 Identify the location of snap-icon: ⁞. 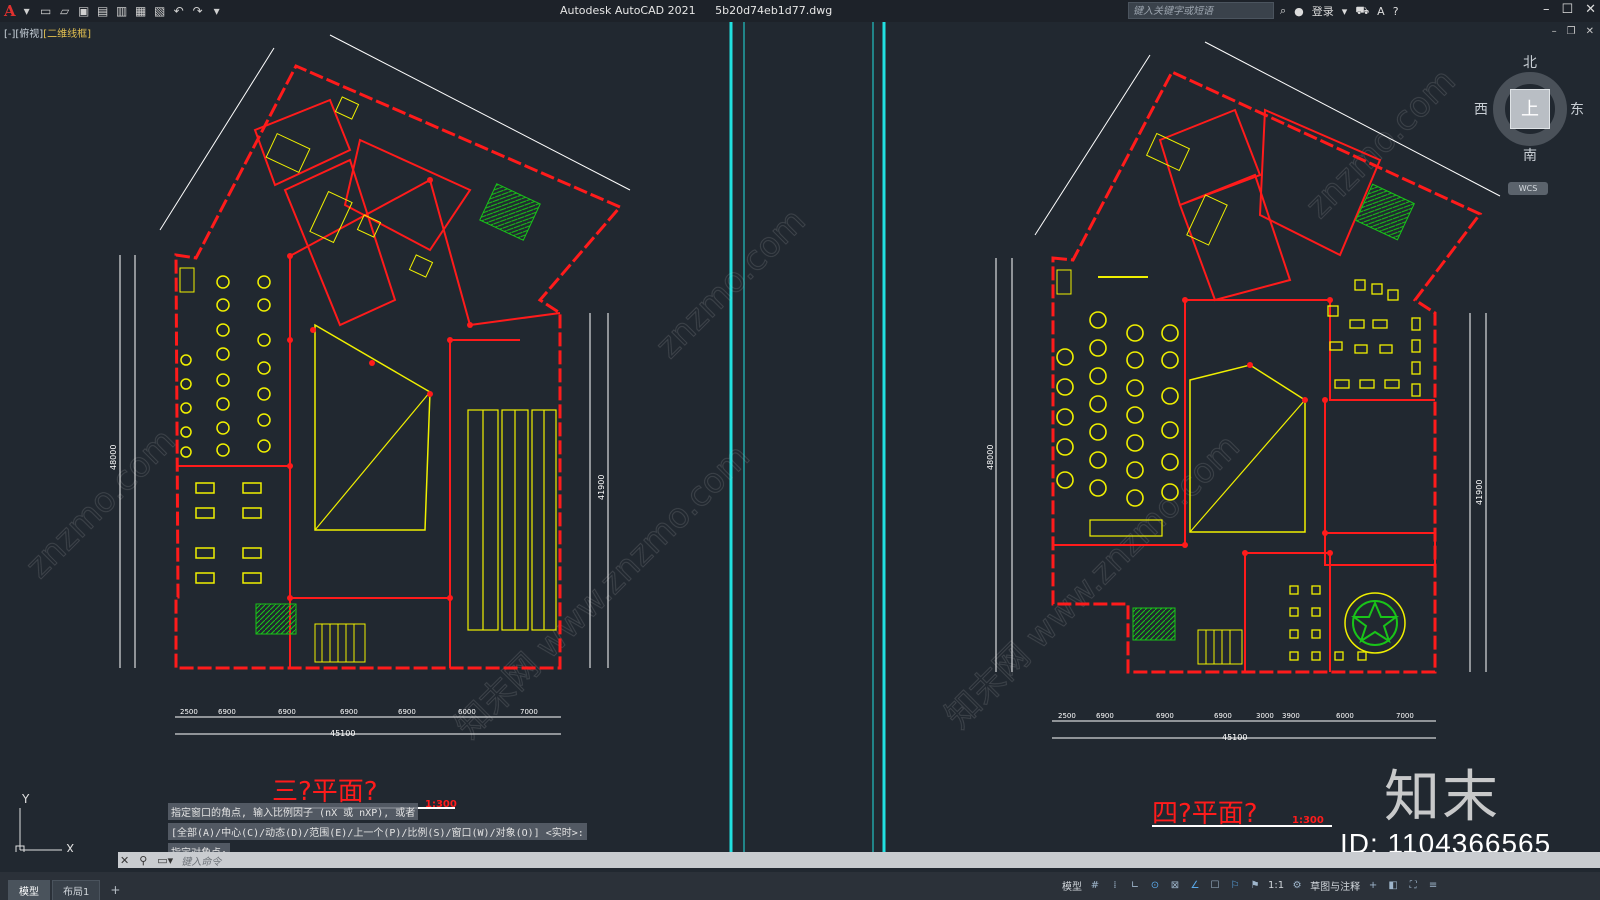
(1115, 885).